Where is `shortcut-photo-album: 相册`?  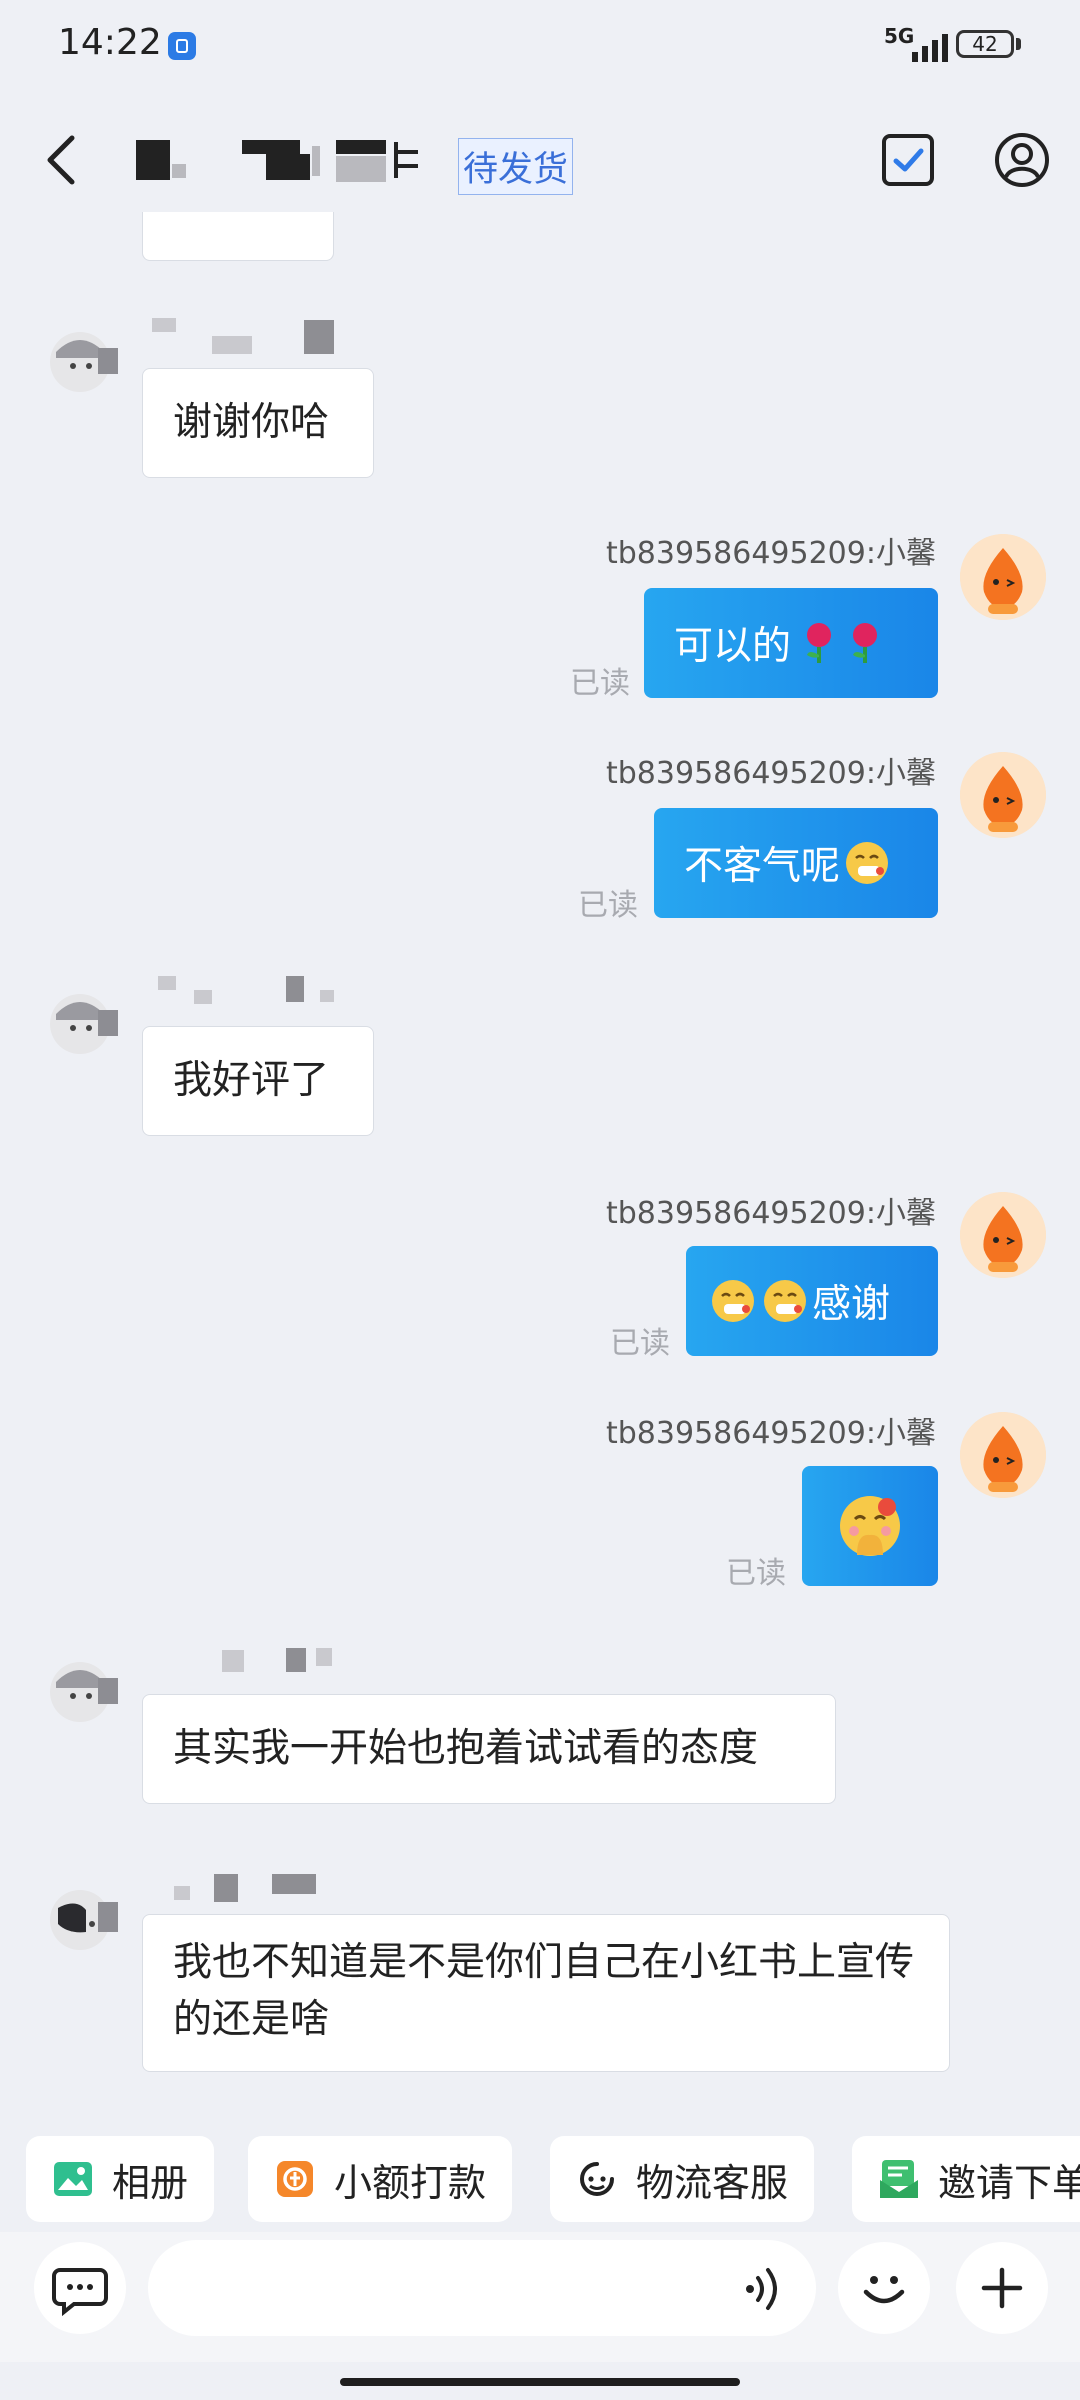
shortcut-photo-album: 相册 is located at coordinates (120, 2179).